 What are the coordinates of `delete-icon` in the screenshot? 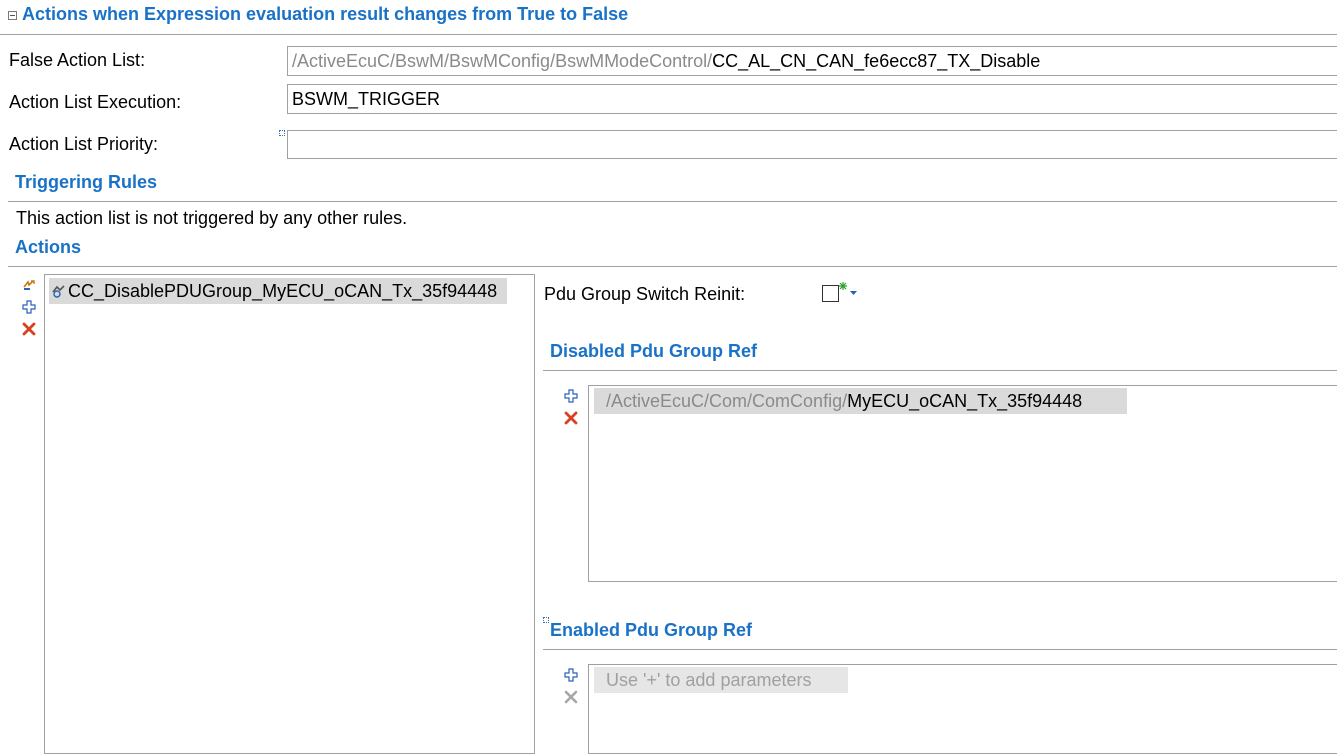 It's located at (29, 329).